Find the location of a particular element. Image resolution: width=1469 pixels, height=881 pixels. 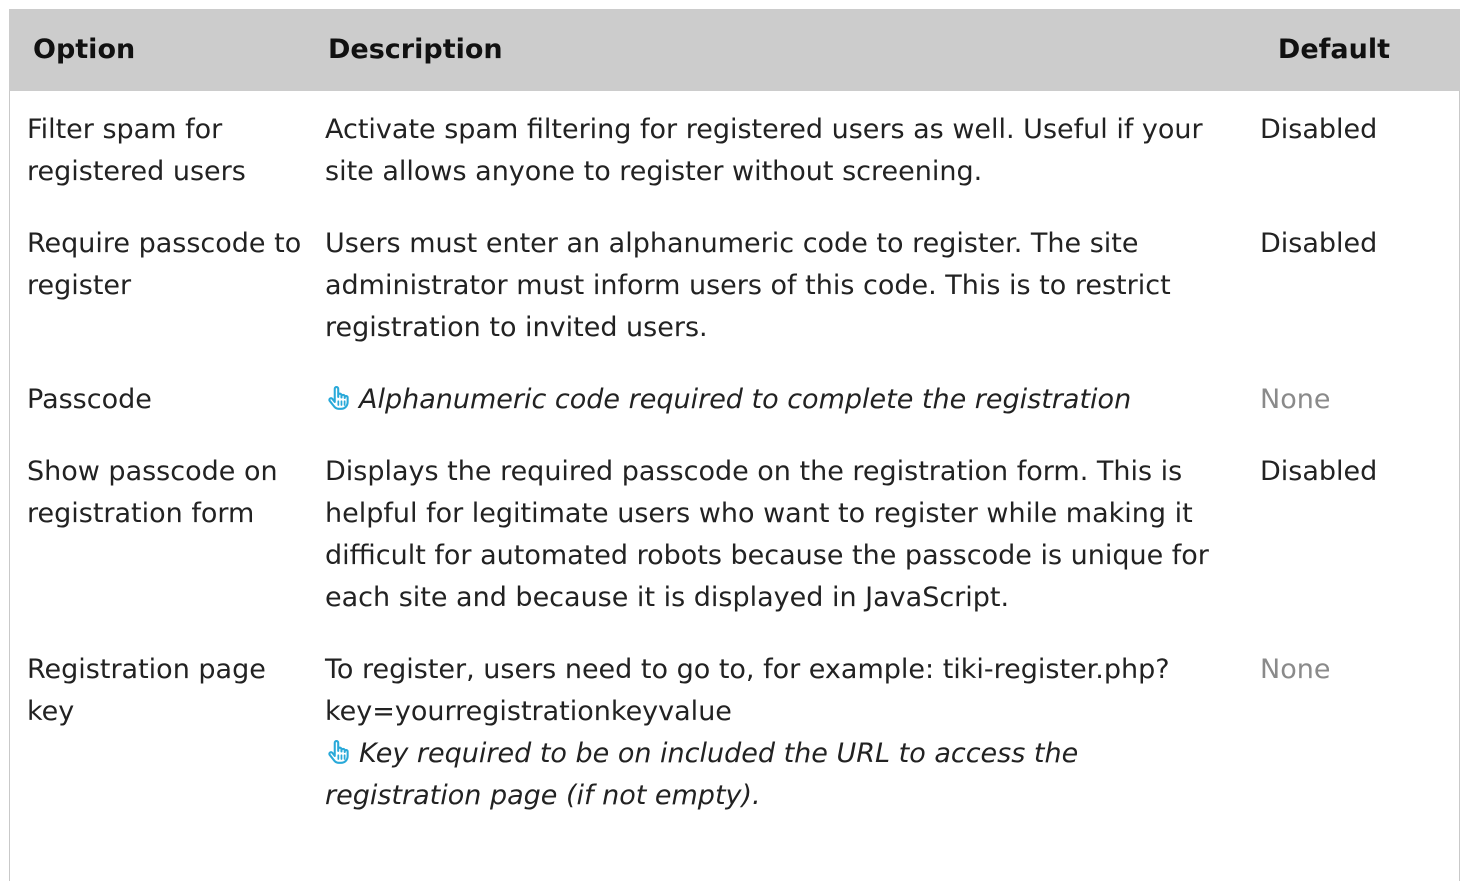

table-header: Option Description Default is located at coordinates (734, 50).